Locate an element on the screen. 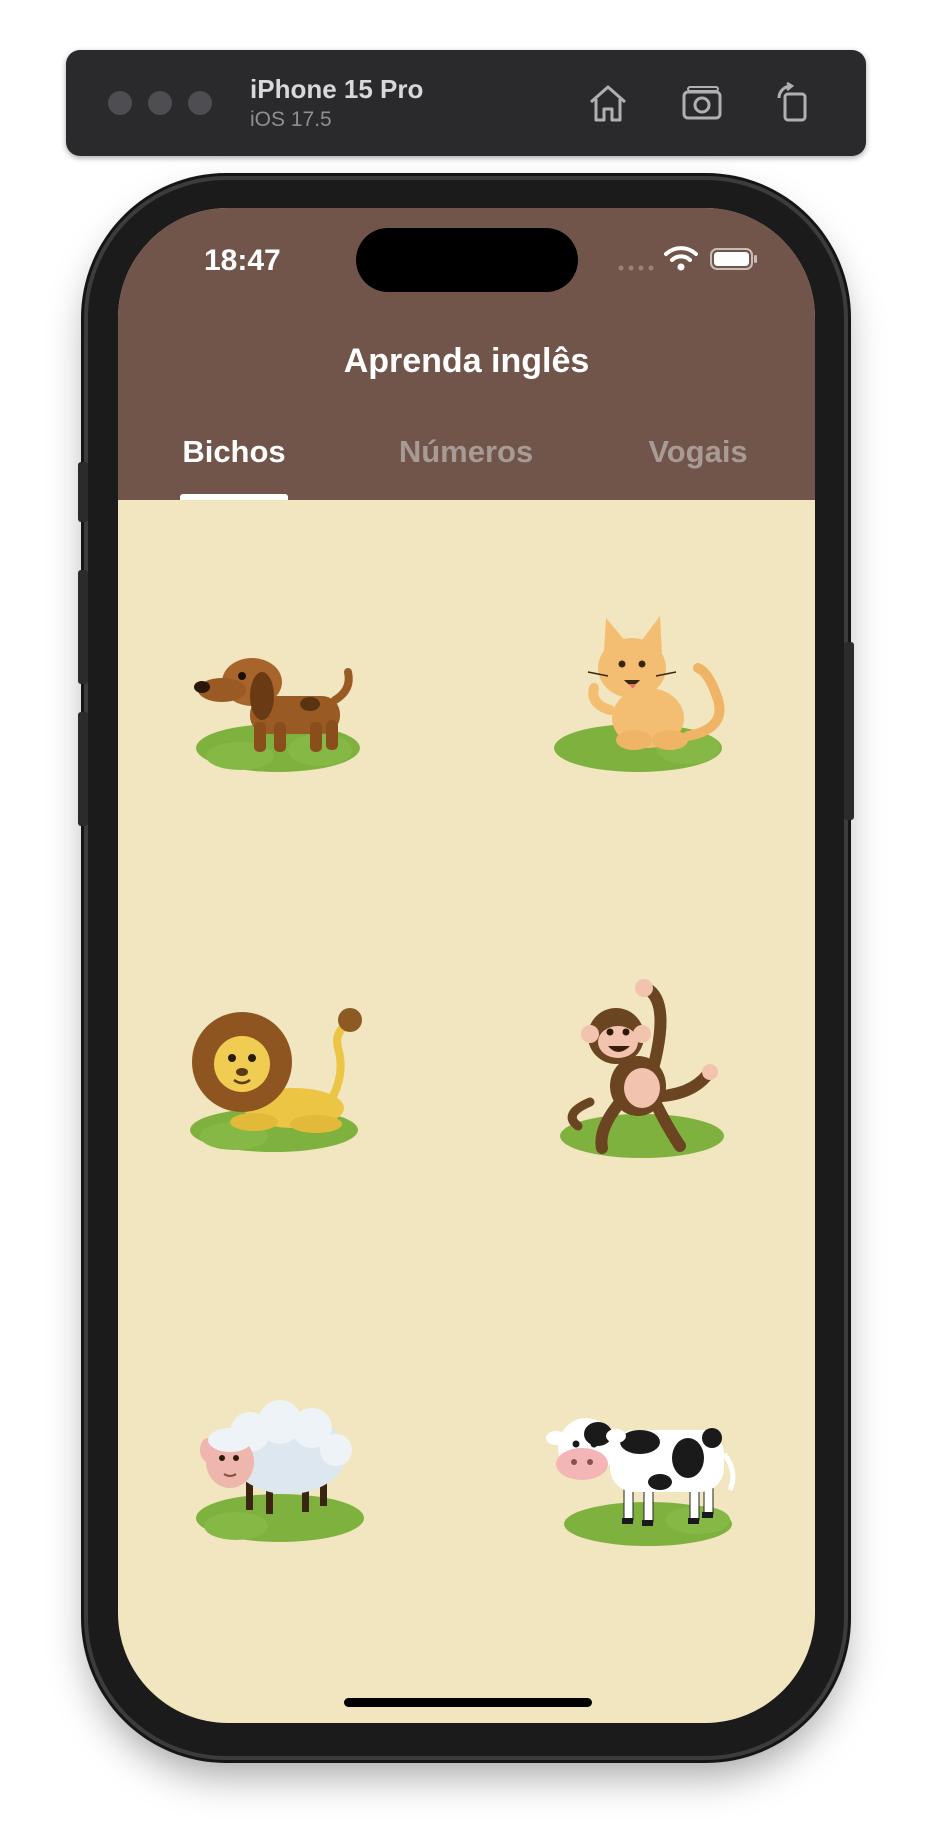  sheep-icon is located at coordinates (280, 1471).